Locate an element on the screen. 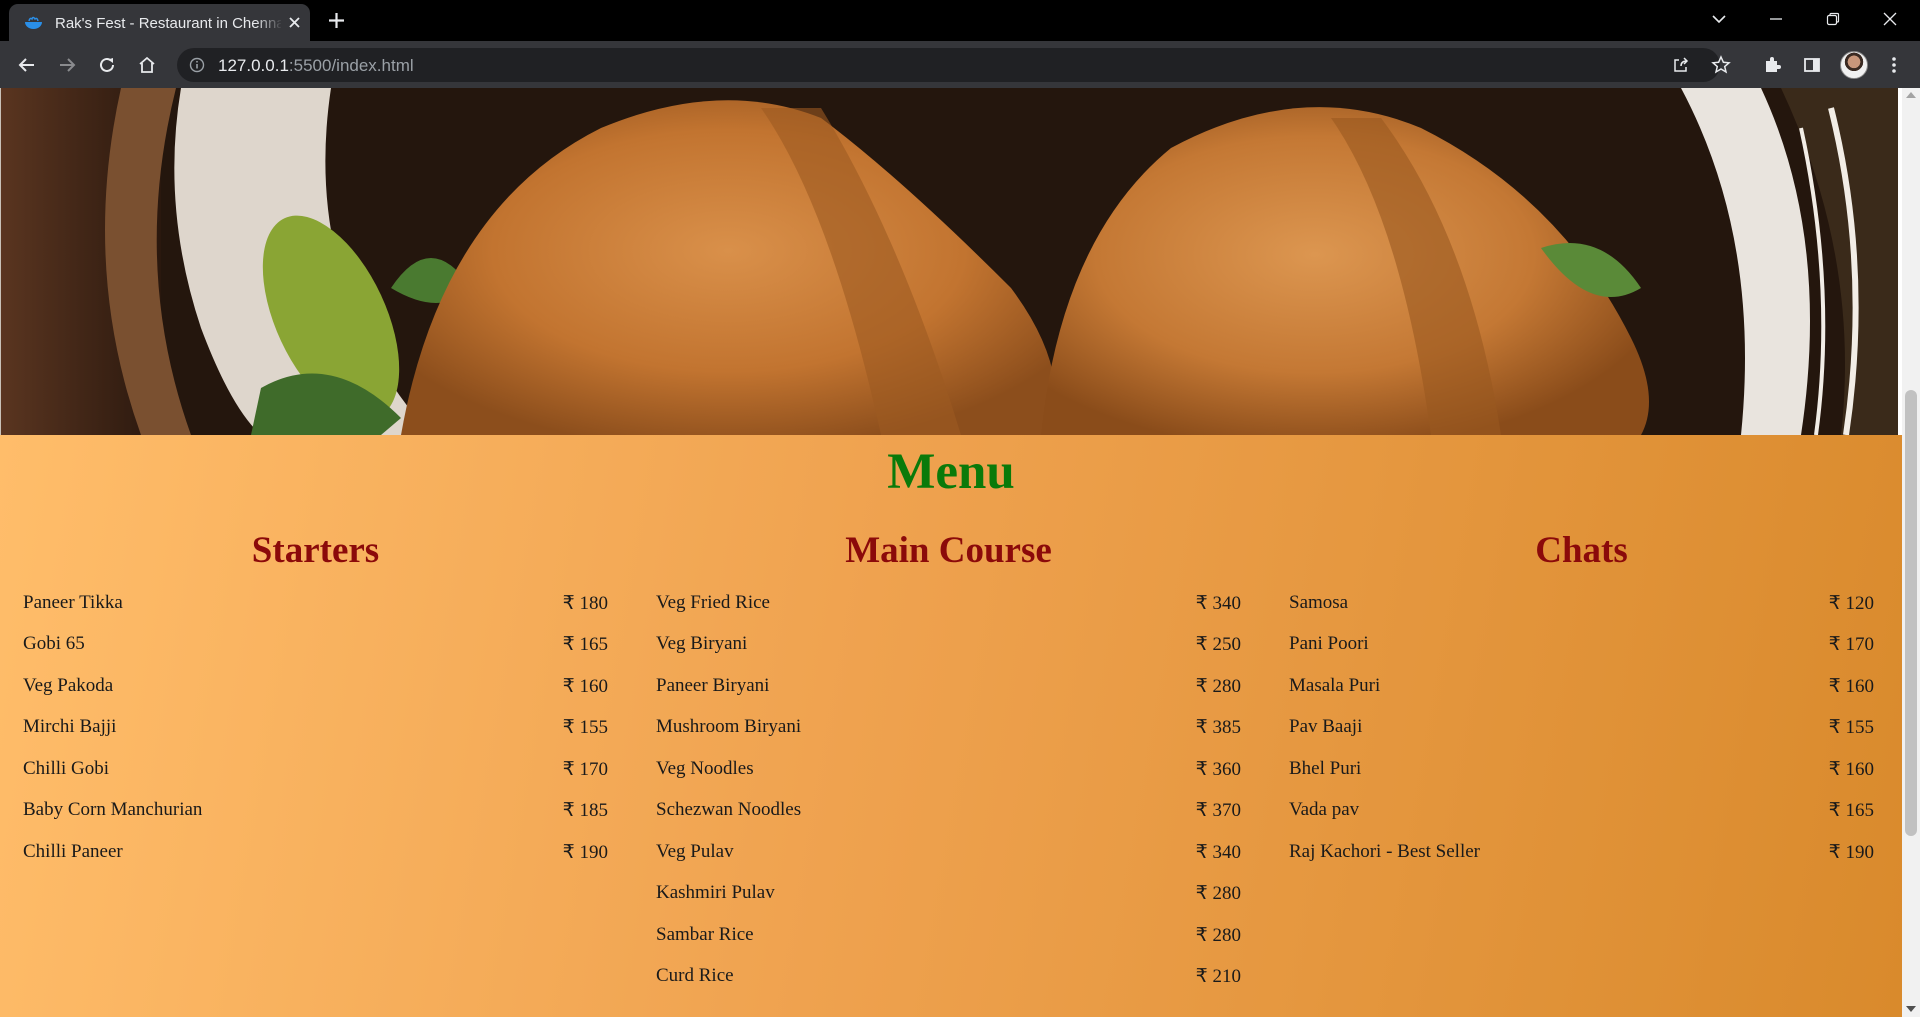 Image resolution: width=1920 pixels, height=1017 pixels. item-name: Veg Noodles is located at coordinates (705, 768).